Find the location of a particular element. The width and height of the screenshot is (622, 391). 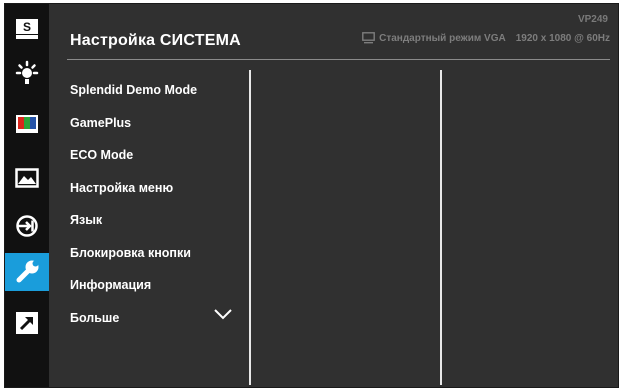

image-mountain-icon is located at coordinates (27, 178).